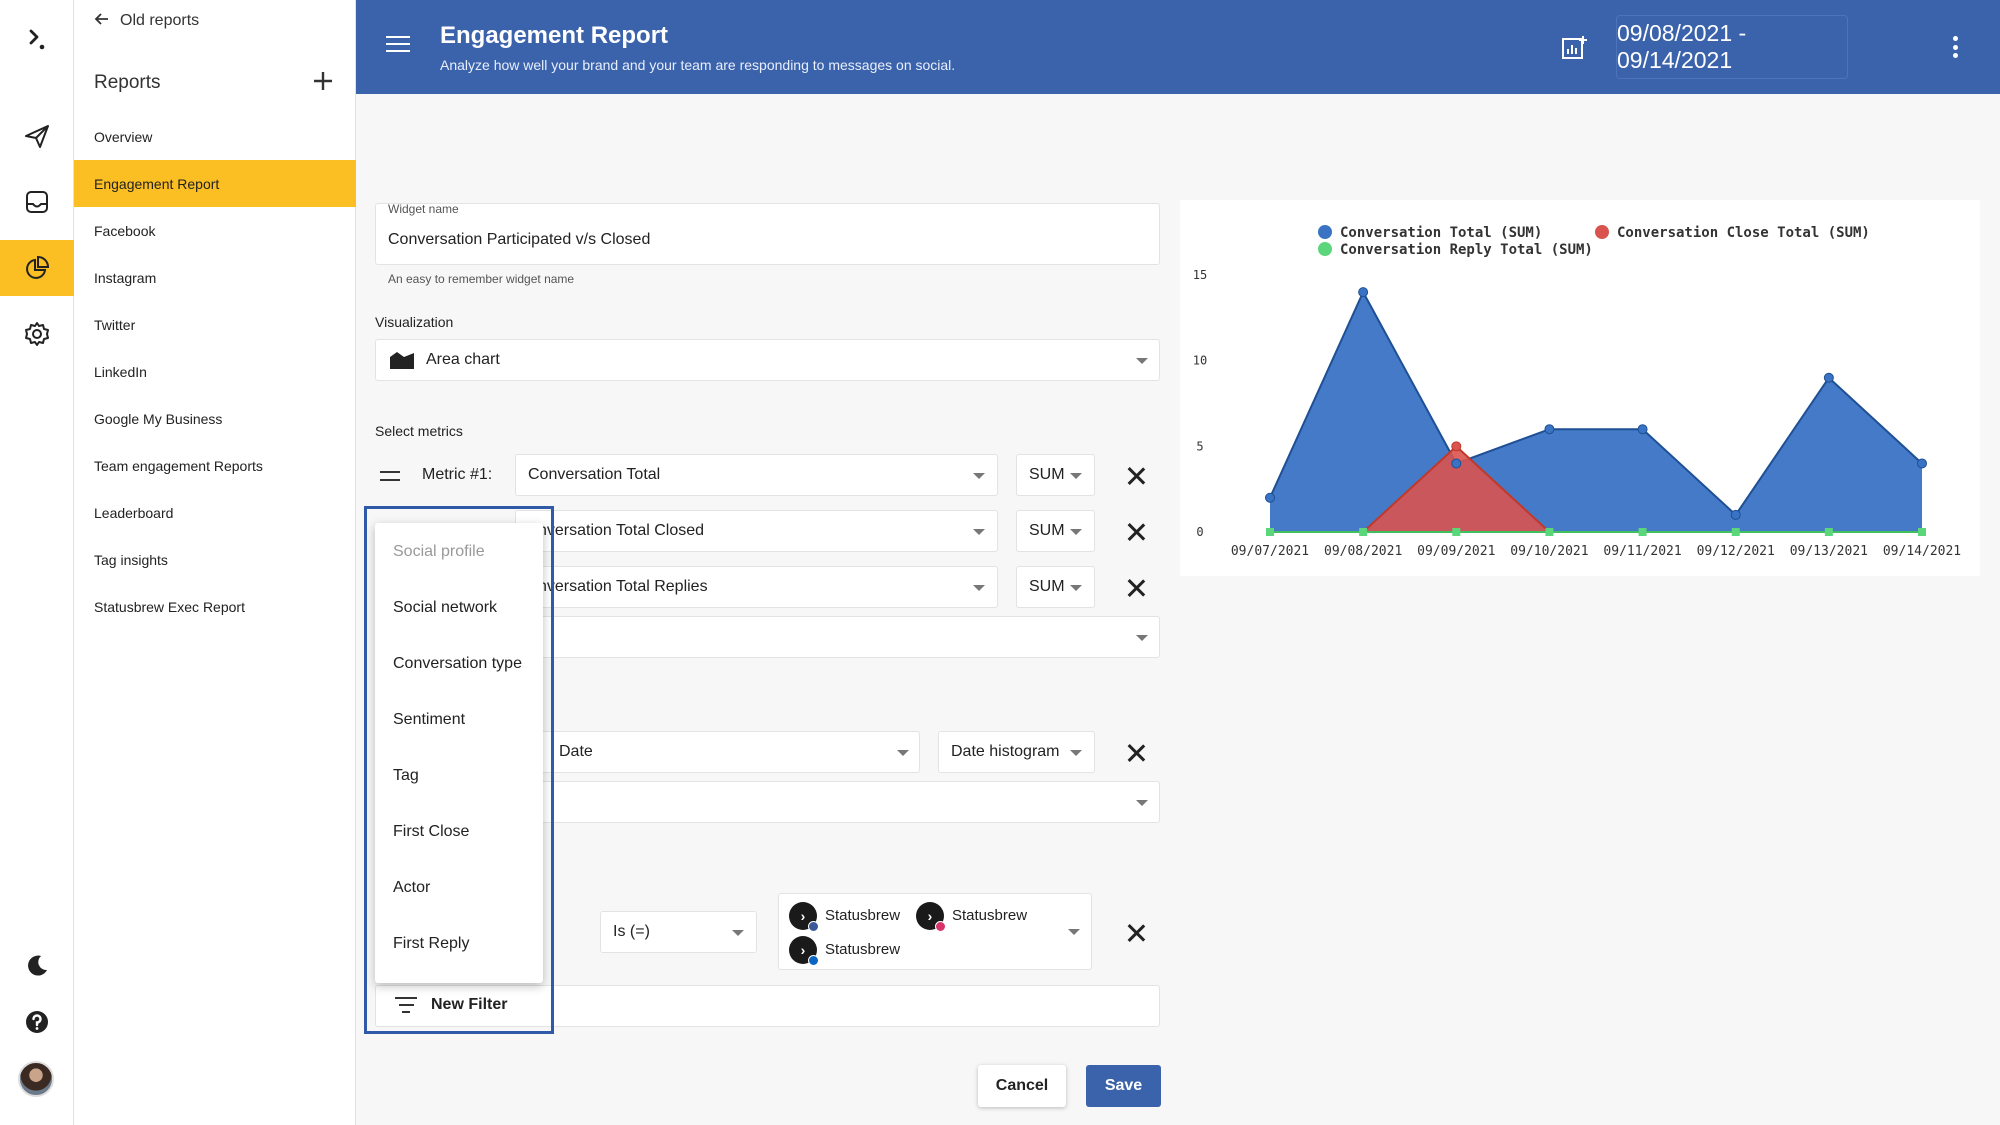 The height and width of the screenshot is (1125, 2000). I want to click on more-options-icon, so click(1955, 47).